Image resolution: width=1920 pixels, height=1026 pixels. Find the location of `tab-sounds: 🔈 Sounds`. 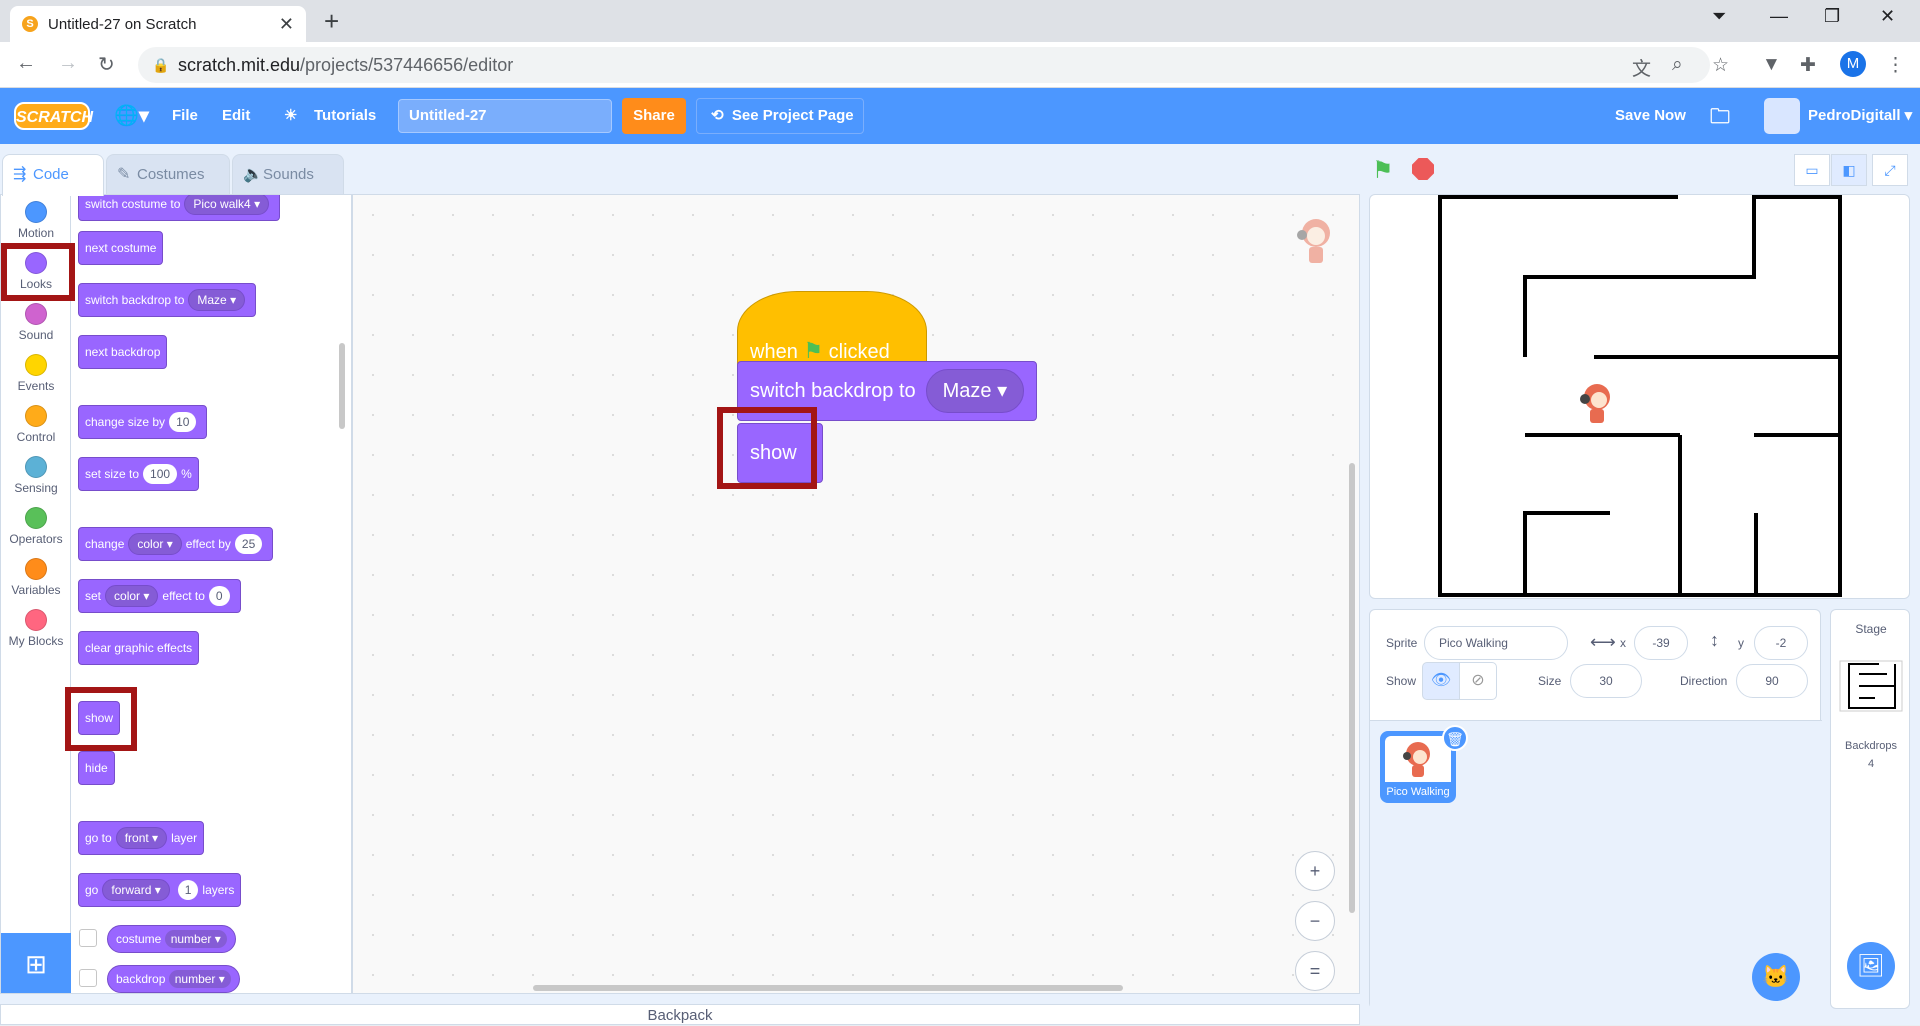

tab-sounds: 🔈 Sounds is located at coordinates (288, 175).